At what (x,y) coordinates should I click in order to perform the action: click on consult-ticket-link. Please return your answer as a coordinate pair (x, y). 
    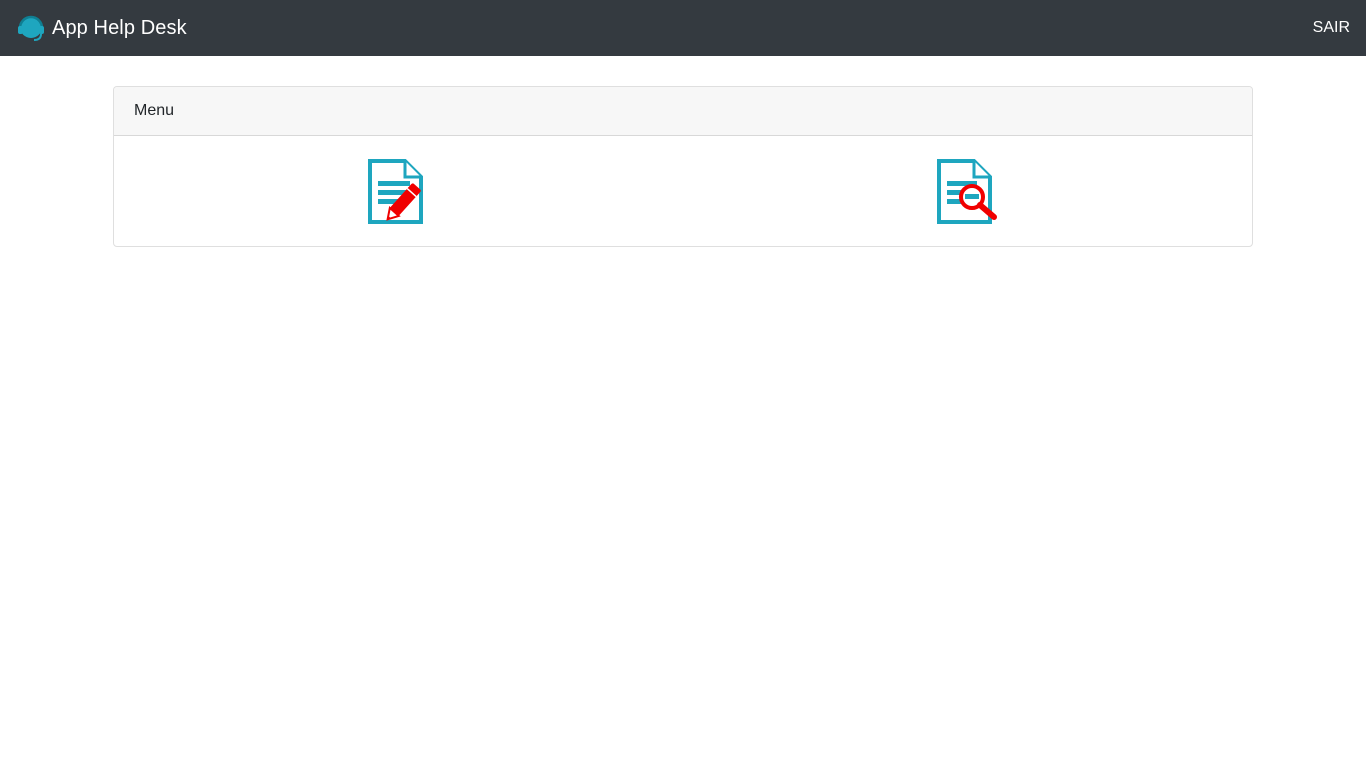
    Looking at the image, I should click on (968, 192).